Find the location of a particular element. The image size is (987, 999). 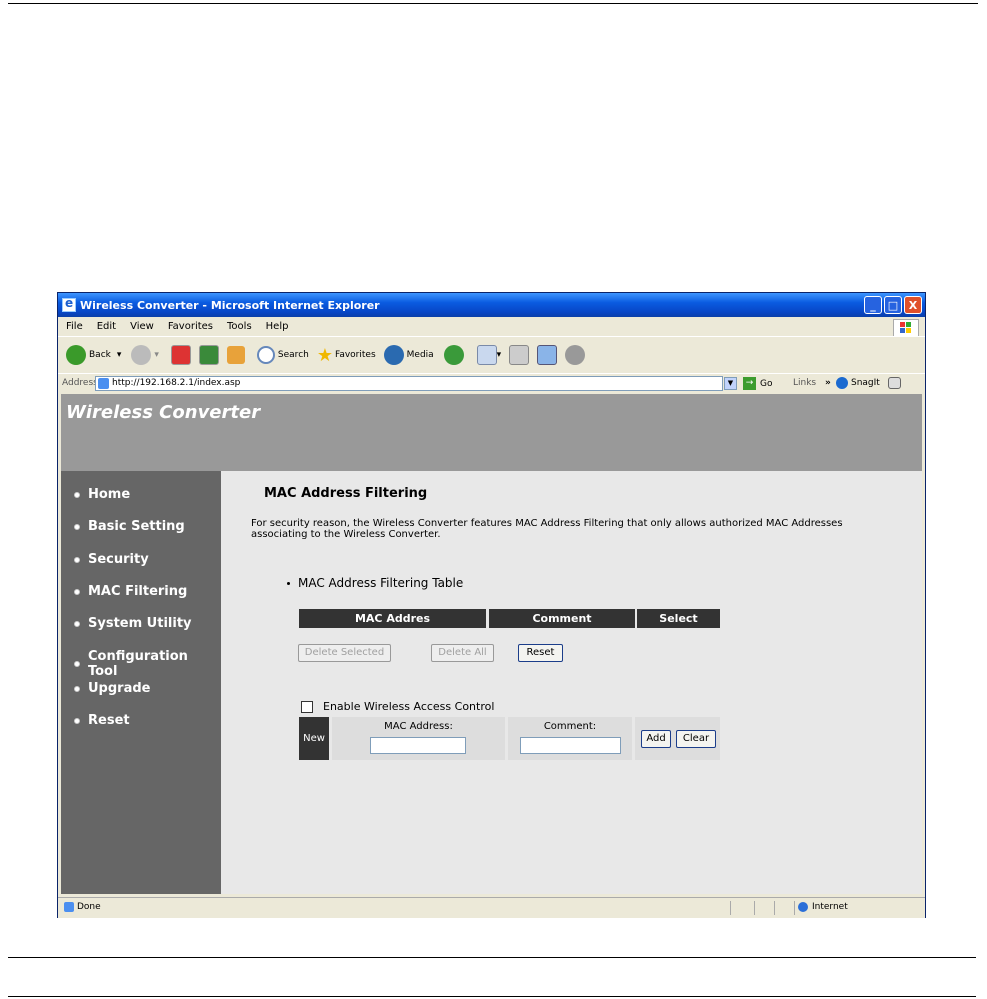

nav-system-utility: System Utility is located at coordinates (133, 623).